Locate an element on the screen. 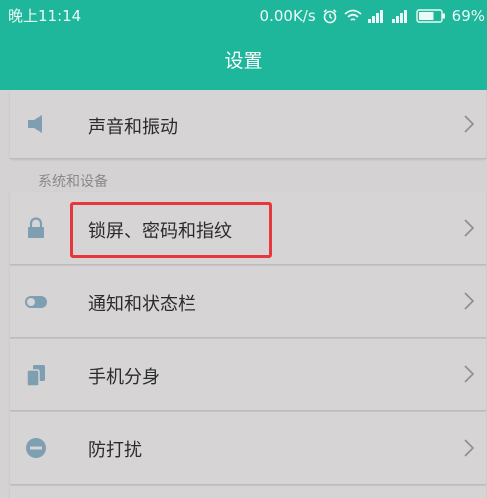 The height and width of the screenshot is (498, 487). status-bar: 晚上11:14 0.00K/s 69% is located at coordinates (243, 16).